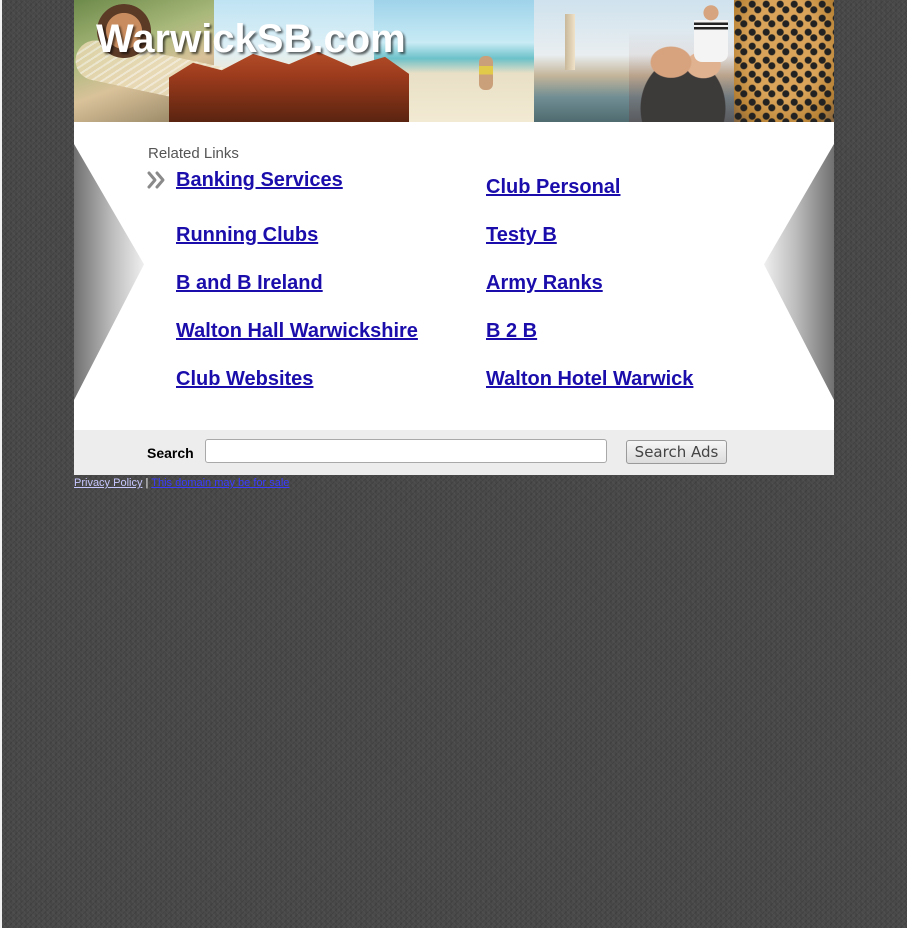  I want to click on related-links-heading: Related Links, so click(193, 153).